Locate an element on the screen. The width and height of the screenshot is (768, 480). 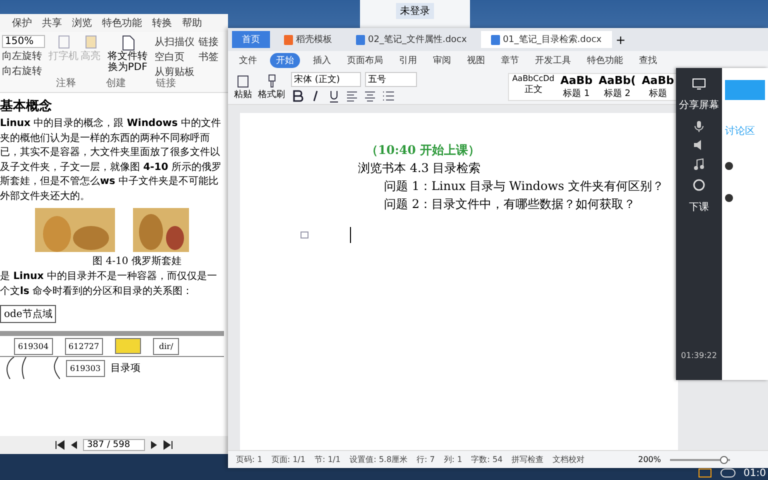
text-cursor is located at coordinates (350, 235).